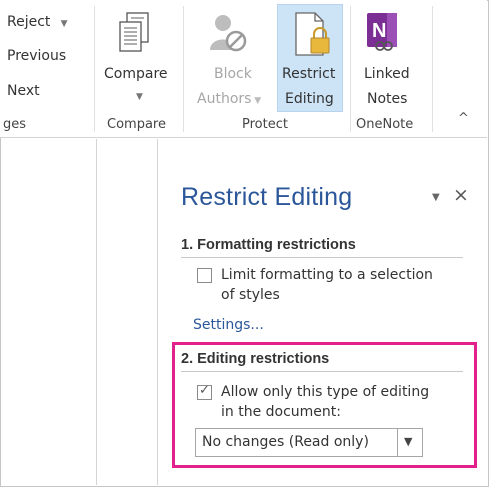 The width and height of the screenshot is (489, 487). What do you see at coordinates (310, 58) in the screenshot?
I see `restrict-editing-button: Restrict Editing` at bounding box center [310, 58].